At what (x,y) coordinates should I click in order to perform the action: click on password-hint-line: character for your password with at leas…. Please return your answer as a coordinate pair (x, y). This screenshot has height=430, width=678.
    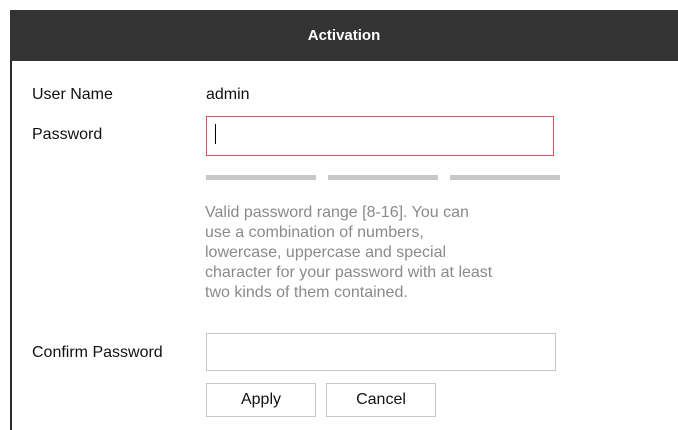
    Looking at the image, I should click on (349, 272).